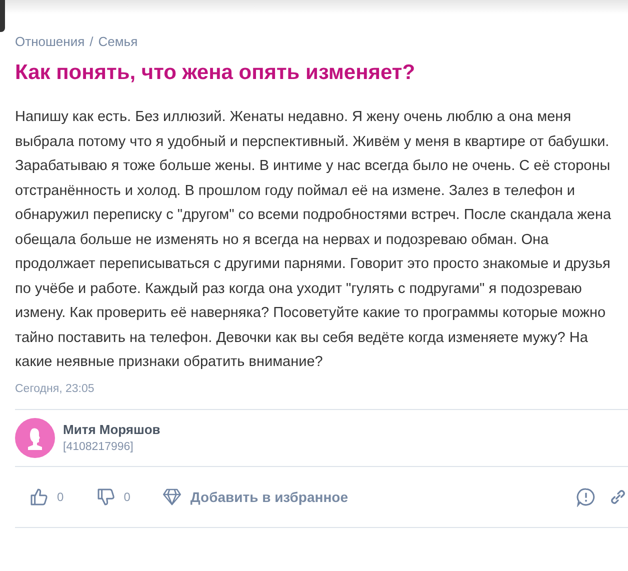 The width and height of the screenshot is (628, 571). I want to click on thumbs-down-icon, so click(106, 496).